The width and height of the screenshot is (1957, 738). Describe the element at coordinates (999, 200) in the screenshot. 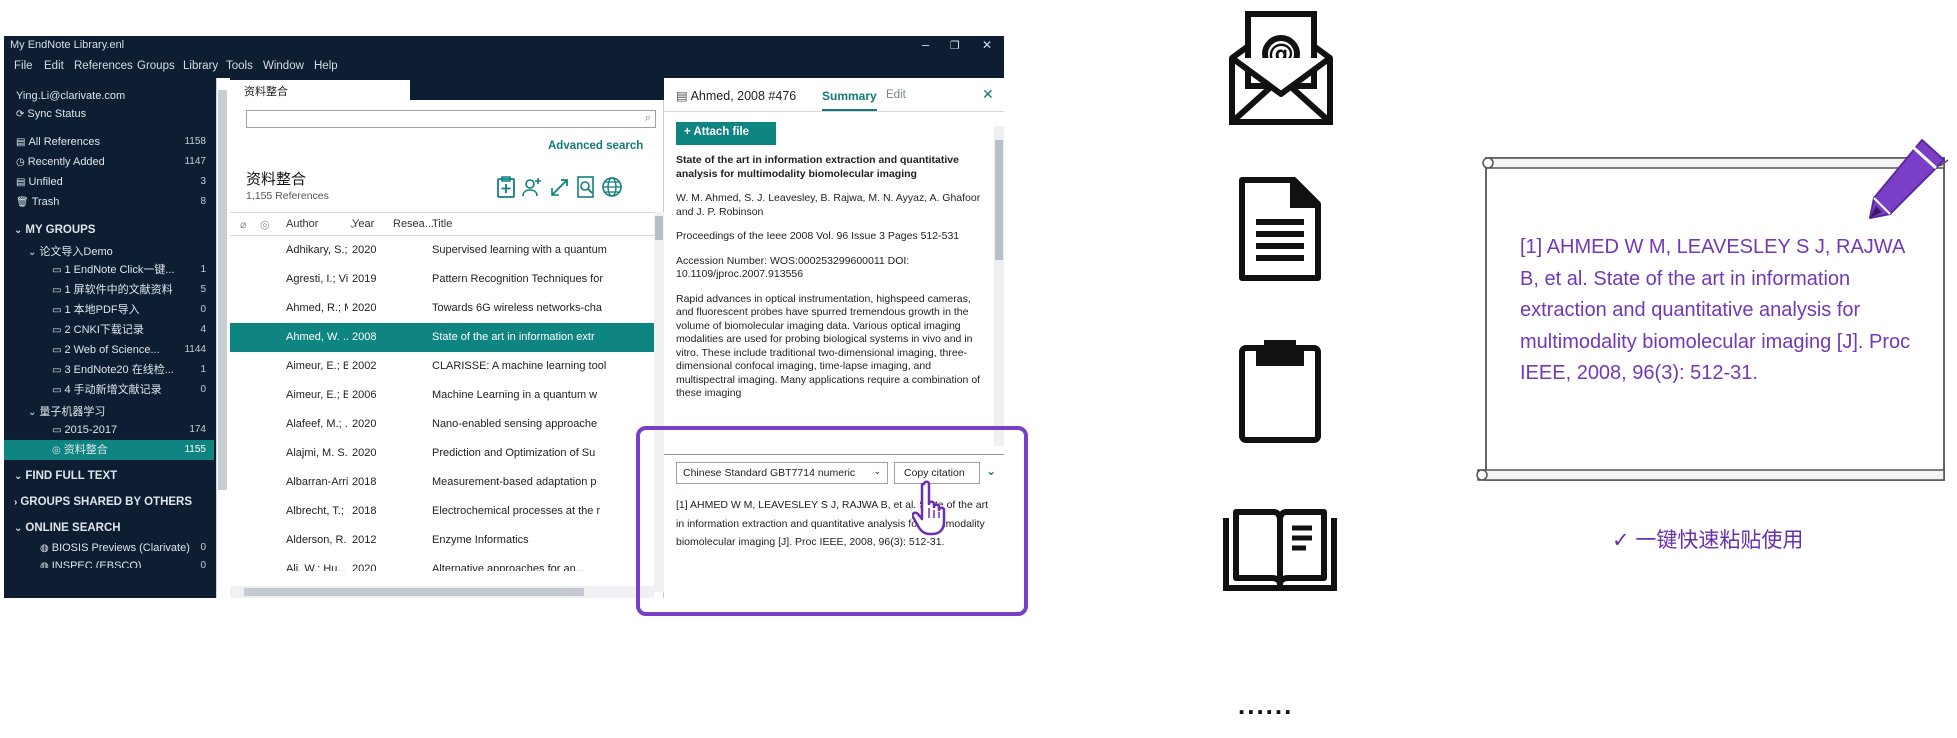

I see `summary-scroll-thumb` at that location.